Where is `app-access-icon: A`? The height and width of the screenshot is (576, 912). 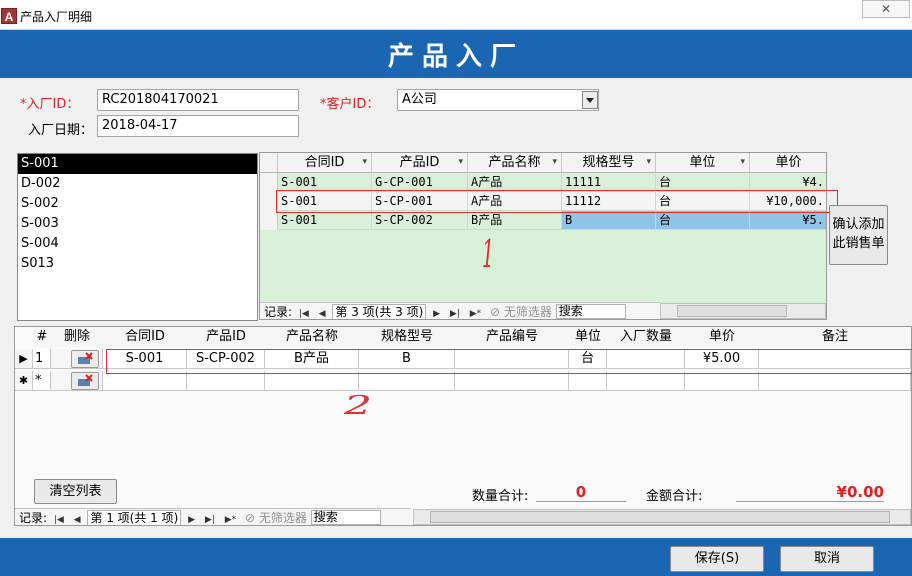 app-access-icon: A is located at coordinates (9, 16).